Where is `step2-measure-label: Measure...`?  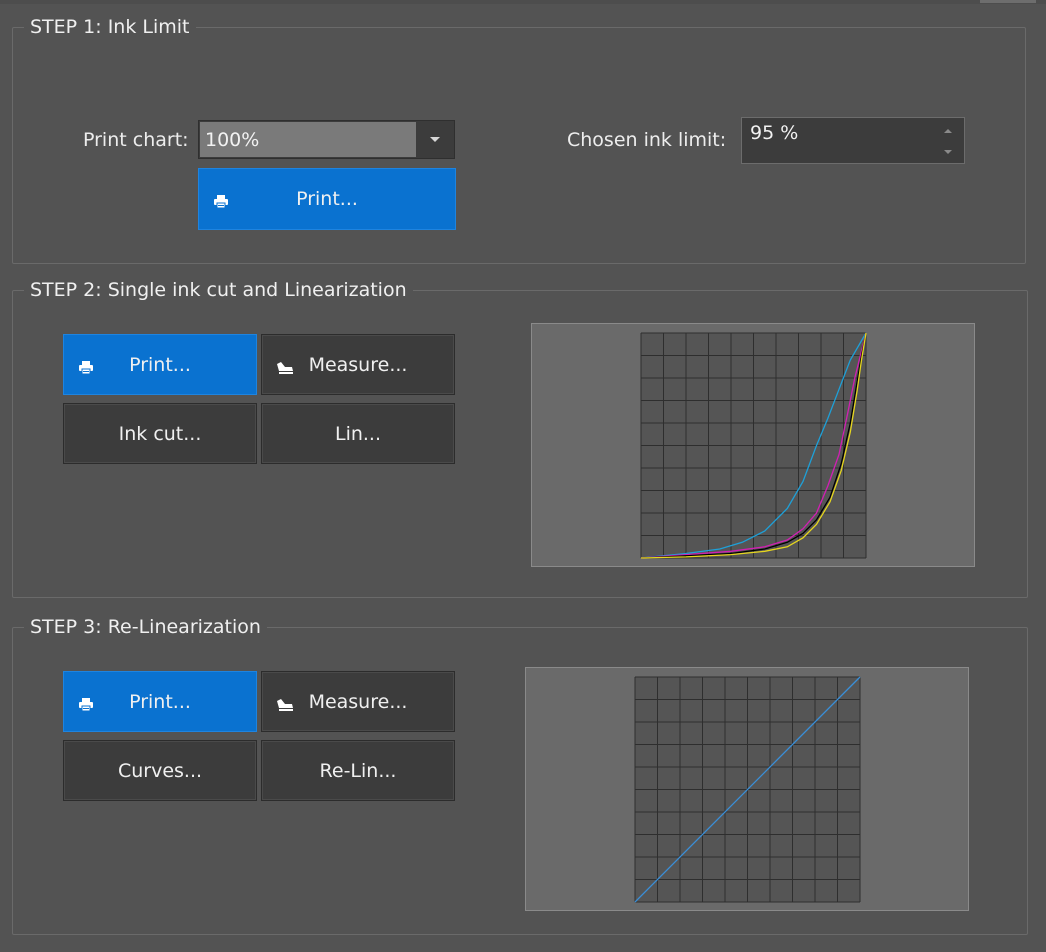 step2-measure-label: Measure... is located at coordinates (358, 364).